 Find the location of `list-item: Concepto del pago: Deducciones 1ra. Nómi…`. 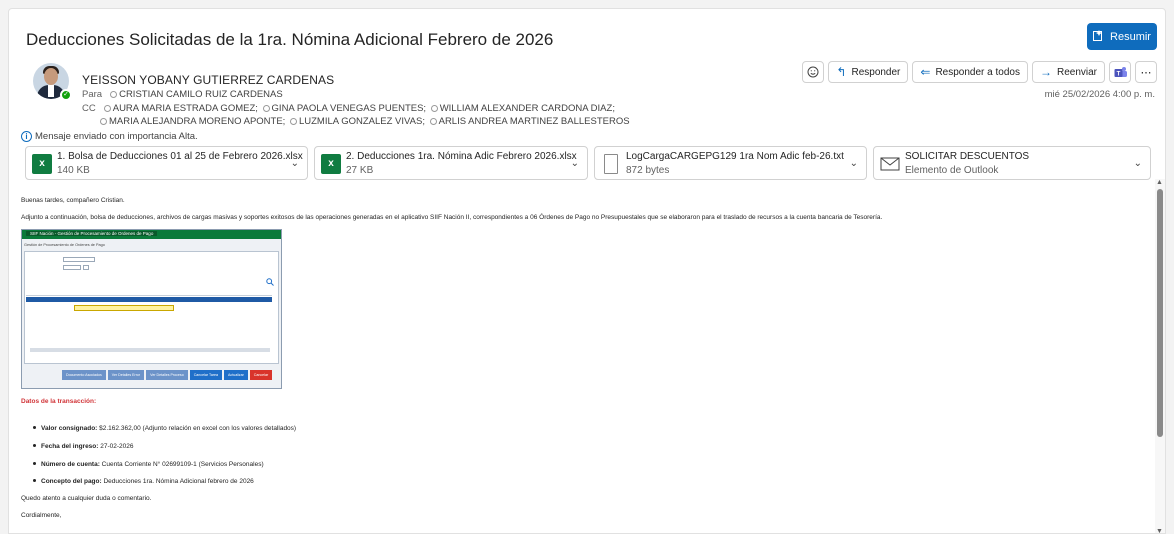

list-item: Concepto del pago: Deducciones 1ra. Nómi… is located at coordinates (143, 481).